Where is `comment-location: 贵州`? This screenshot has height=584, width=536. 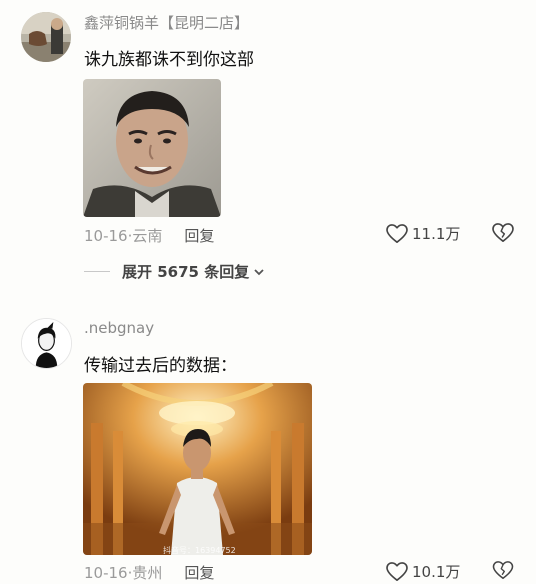 comment-location: 贵州 is located at coordinates (147, 573).